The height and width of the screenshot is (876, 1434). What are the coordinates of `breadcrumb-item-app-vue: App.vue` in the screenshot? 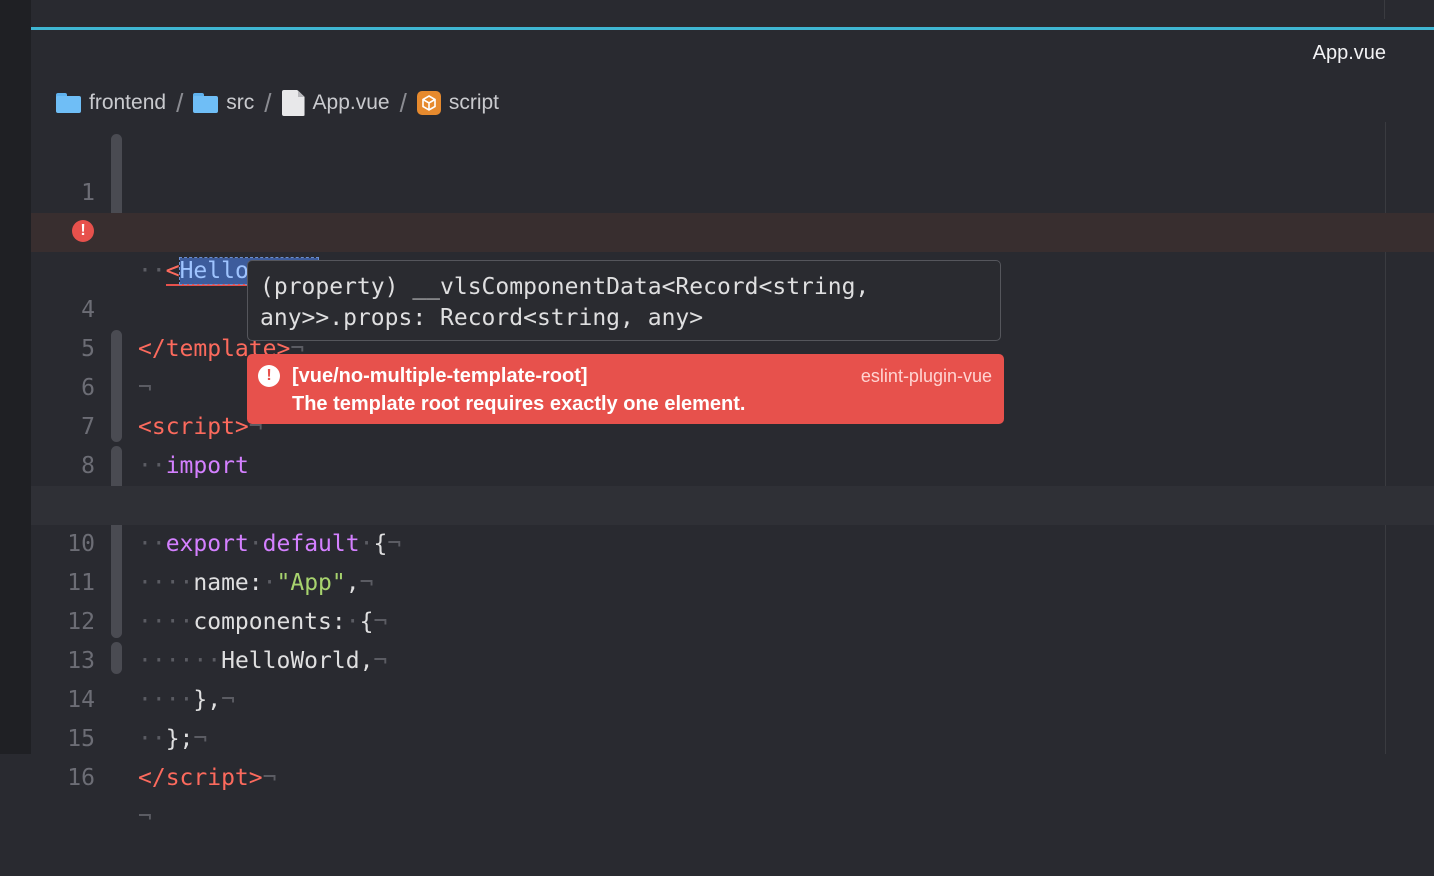 It's located at (335, 103).